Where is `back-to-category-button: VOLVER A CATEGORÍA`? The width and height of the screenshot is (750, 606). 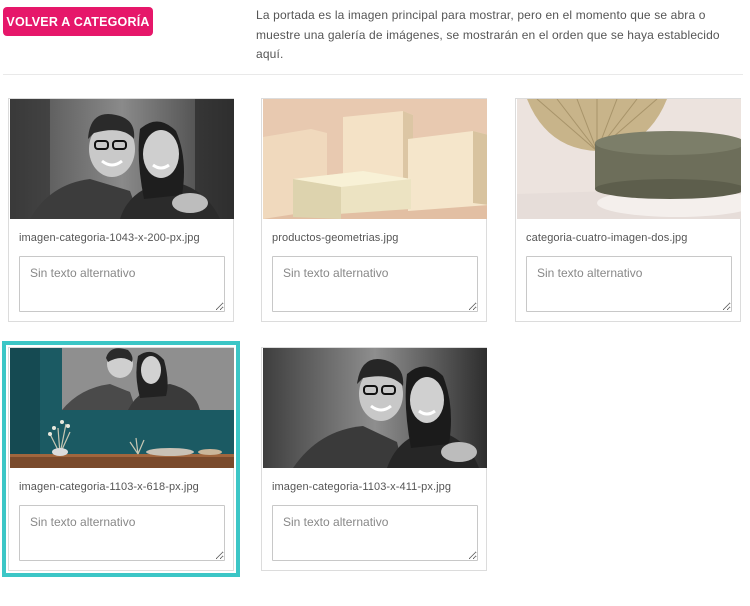 back-to-category-button: VOLVER A CATEGORÍA is located at coordinates (78, 21).